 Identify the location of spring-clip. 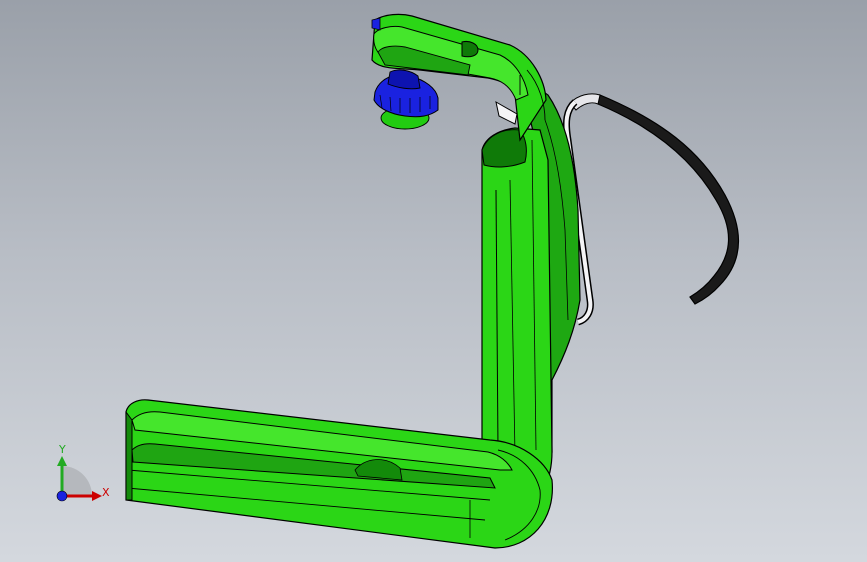
(654, 199).